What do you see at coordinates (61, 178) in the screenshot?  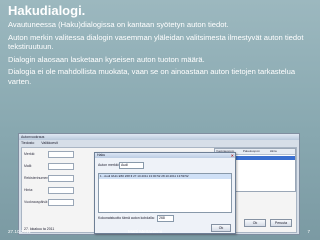 I see `registration-field` at bounding box center [61, 178].